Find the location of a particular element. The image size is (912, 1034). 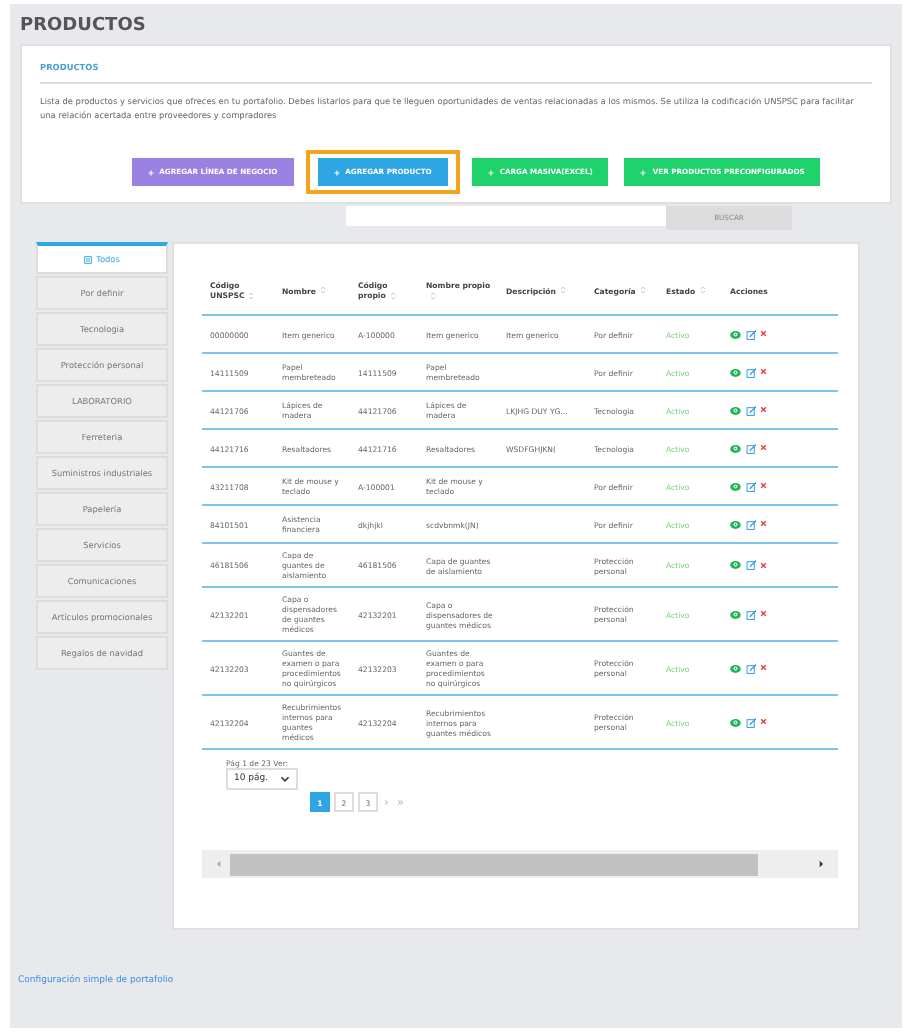

search-field is located at coordinates (506, 216).